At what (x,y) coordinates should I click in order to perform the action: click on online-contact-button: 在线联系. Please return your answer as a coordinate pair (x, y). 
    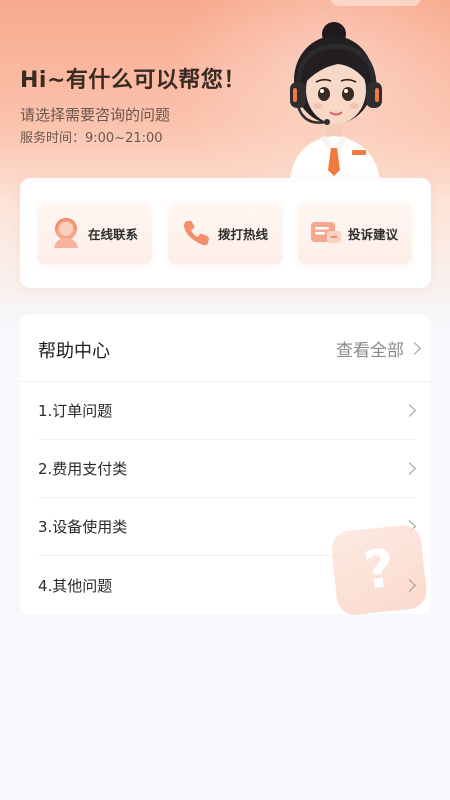
    Looking at the image, I should click on (95, 233).